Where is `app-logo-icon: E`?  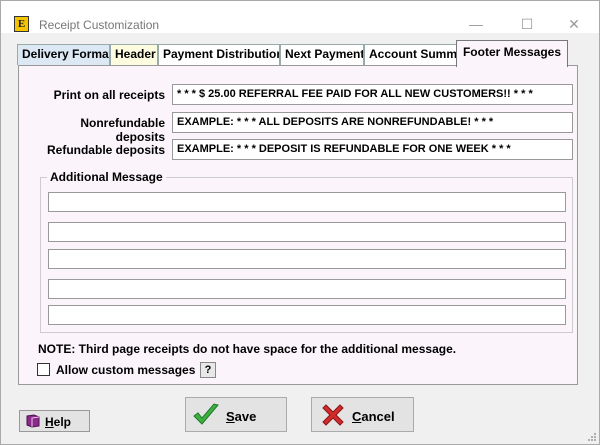 app-logo-icon: E is located at coordinates (21, 24).